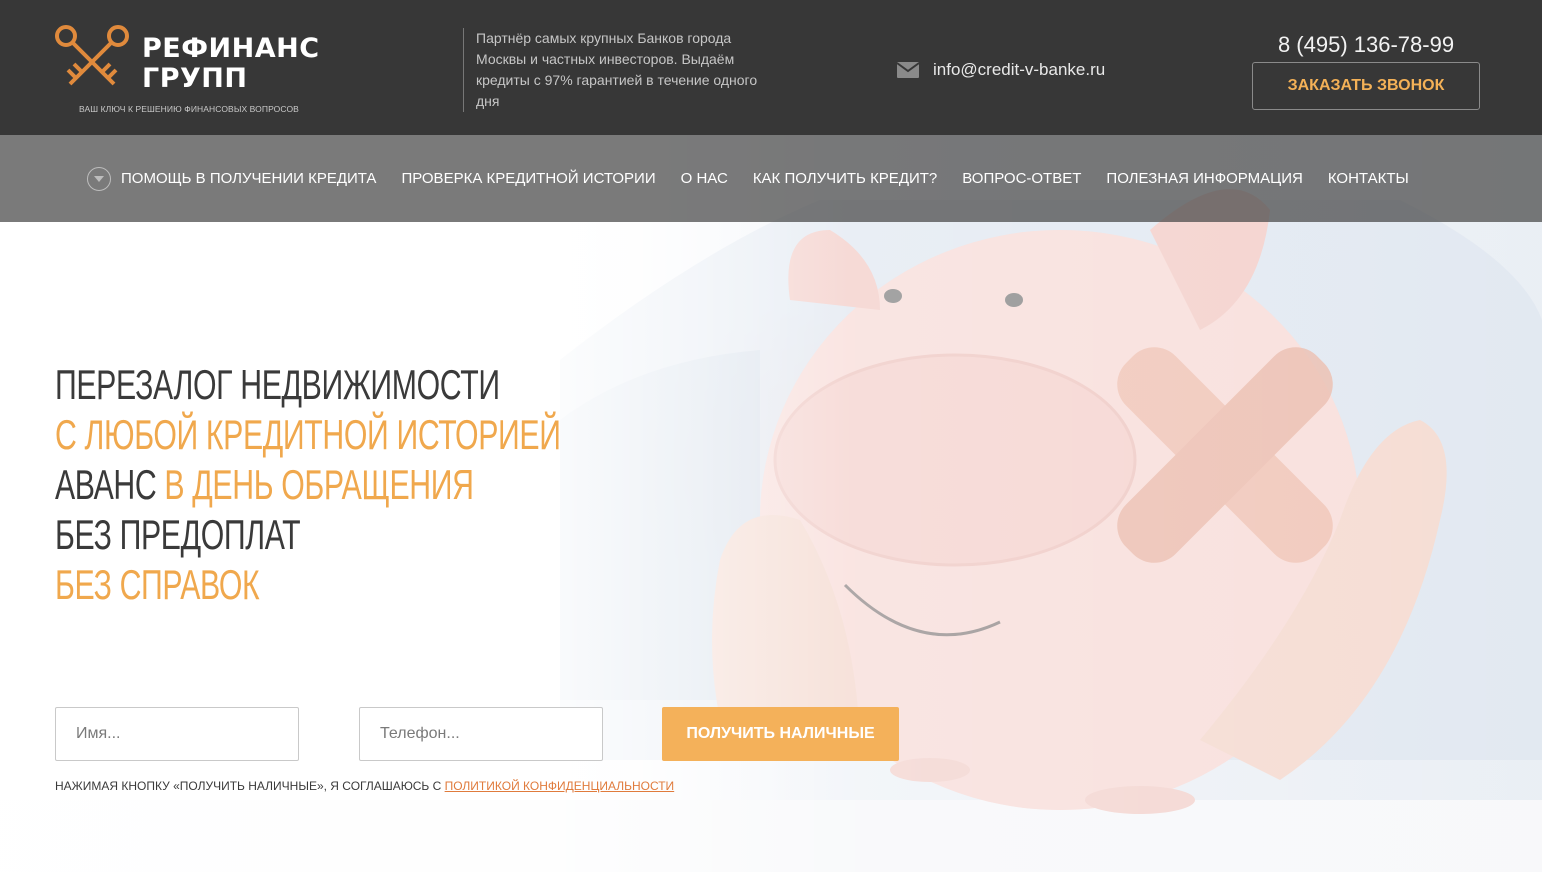 This screenshot has width=1542, height=872. I want to click on header-divider, so click(463, 70).